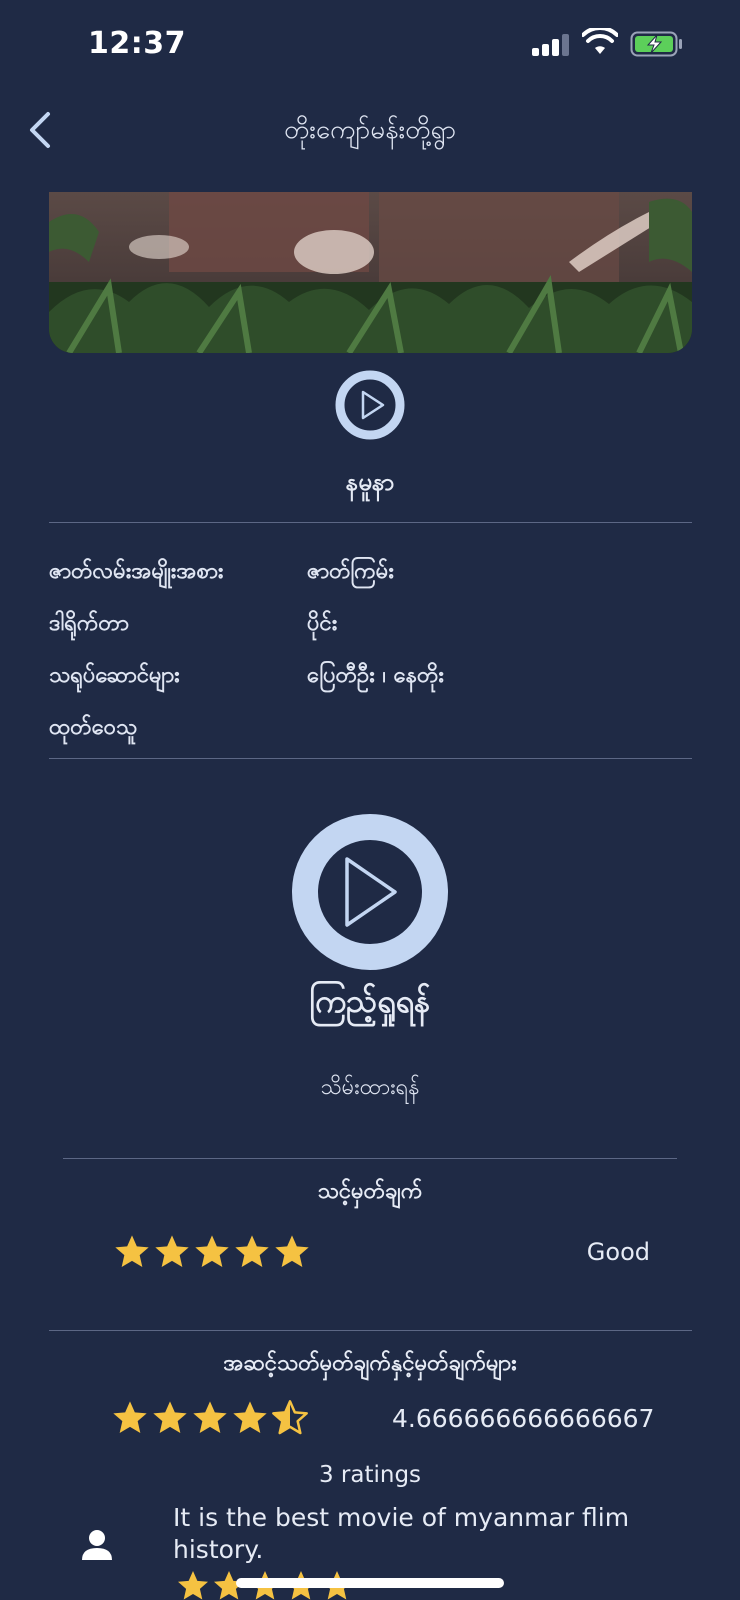 Image resolution: width=740 pixels, height=1600 pixels. Describe the element at coordinates (552, 45) in the screenshot. I see `cellular-signal-icon` at that location.